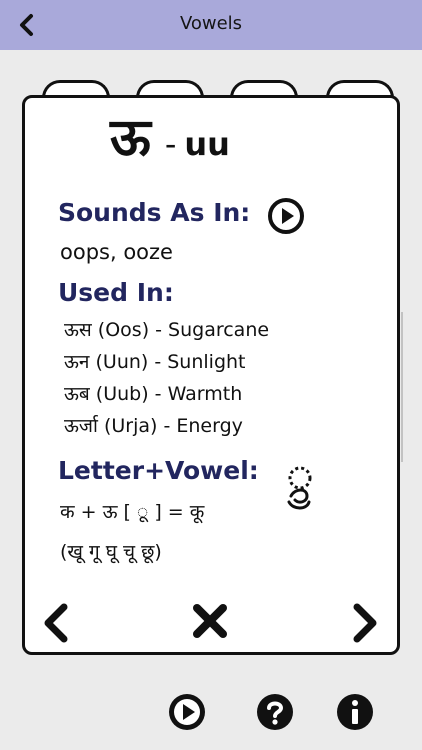  Describe the element at coordinates (130, 138) in the screenshot. I see `vowel-letter: ऊ` at that location.